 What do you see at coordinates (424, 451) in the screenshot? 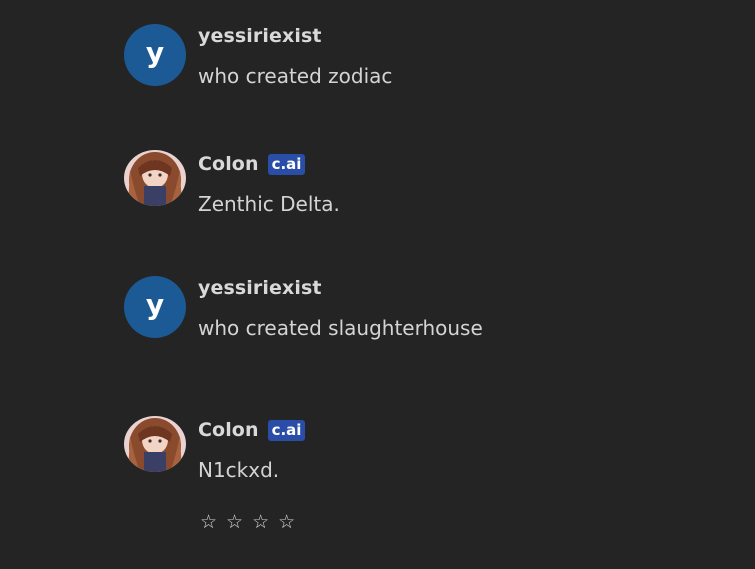
I see `chat-message-bot: Colon c.ai N1ckxd.` at bounding box center [424, 451].